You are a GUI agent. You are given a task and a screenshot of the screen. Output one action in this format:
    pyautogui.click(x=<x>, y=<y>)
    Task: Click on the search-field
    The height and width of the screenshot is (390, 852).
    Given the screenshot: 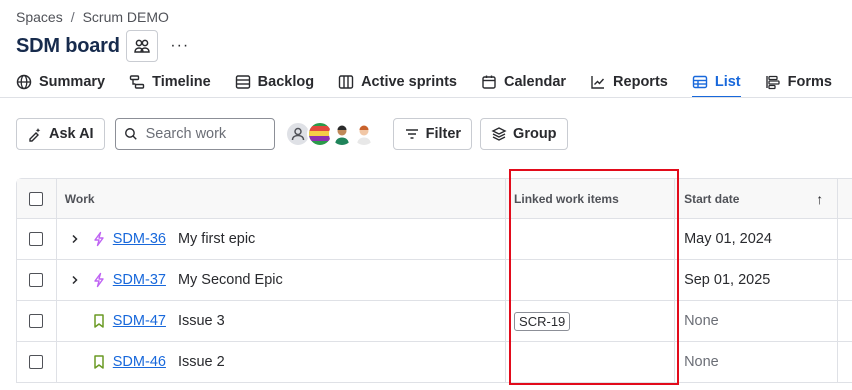 What is the action you would take?
    pyautogui.click(x=194, y=134)
    